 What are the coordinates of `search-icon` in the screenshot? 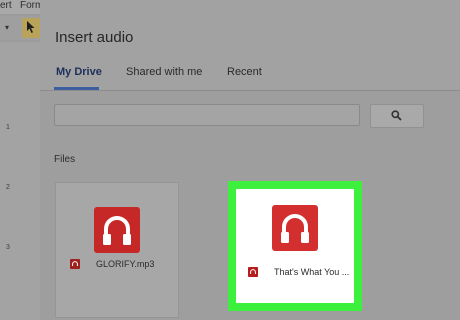 It's located at (396, 115).